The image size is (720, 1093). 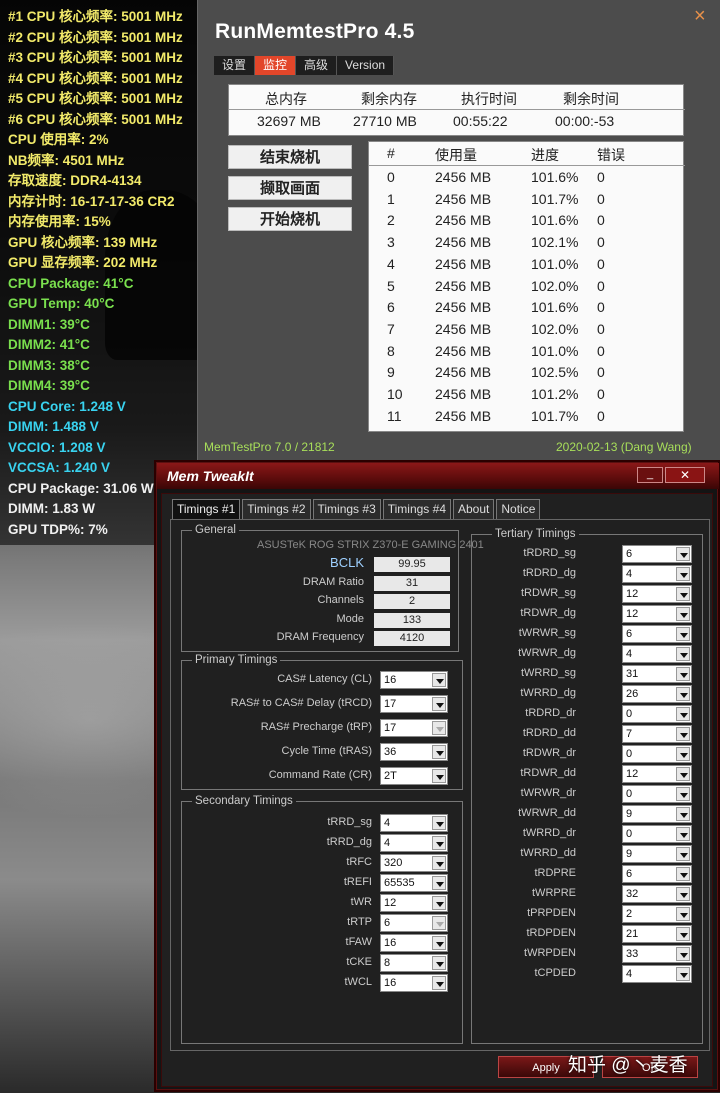 What do you see at coordinates (518, 509) in the screenshot?
I see `tab-notice: Notice` at bounding box center [518, 509].